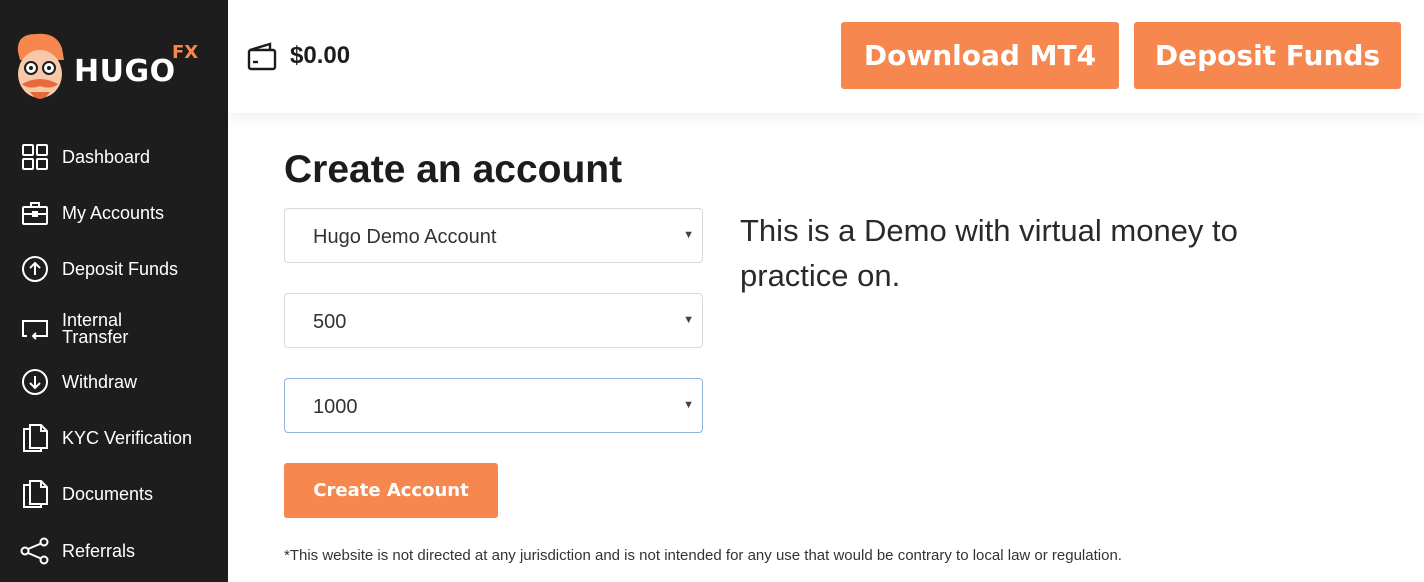  Describe the element at coordinates (405, 237) in the screenshot. I see `select-value: Hugo Demo Account` at that location.